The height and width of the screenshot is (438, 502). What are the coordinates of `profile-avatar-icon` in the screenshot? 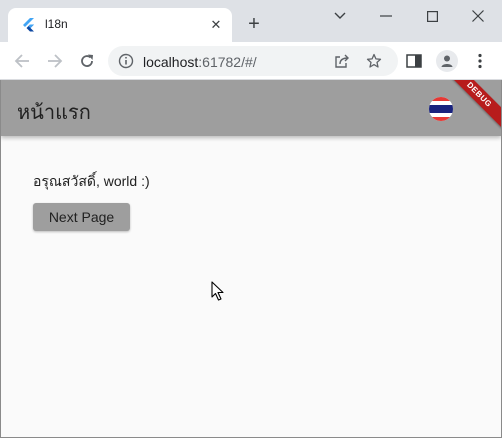 It's located at (447, 61).